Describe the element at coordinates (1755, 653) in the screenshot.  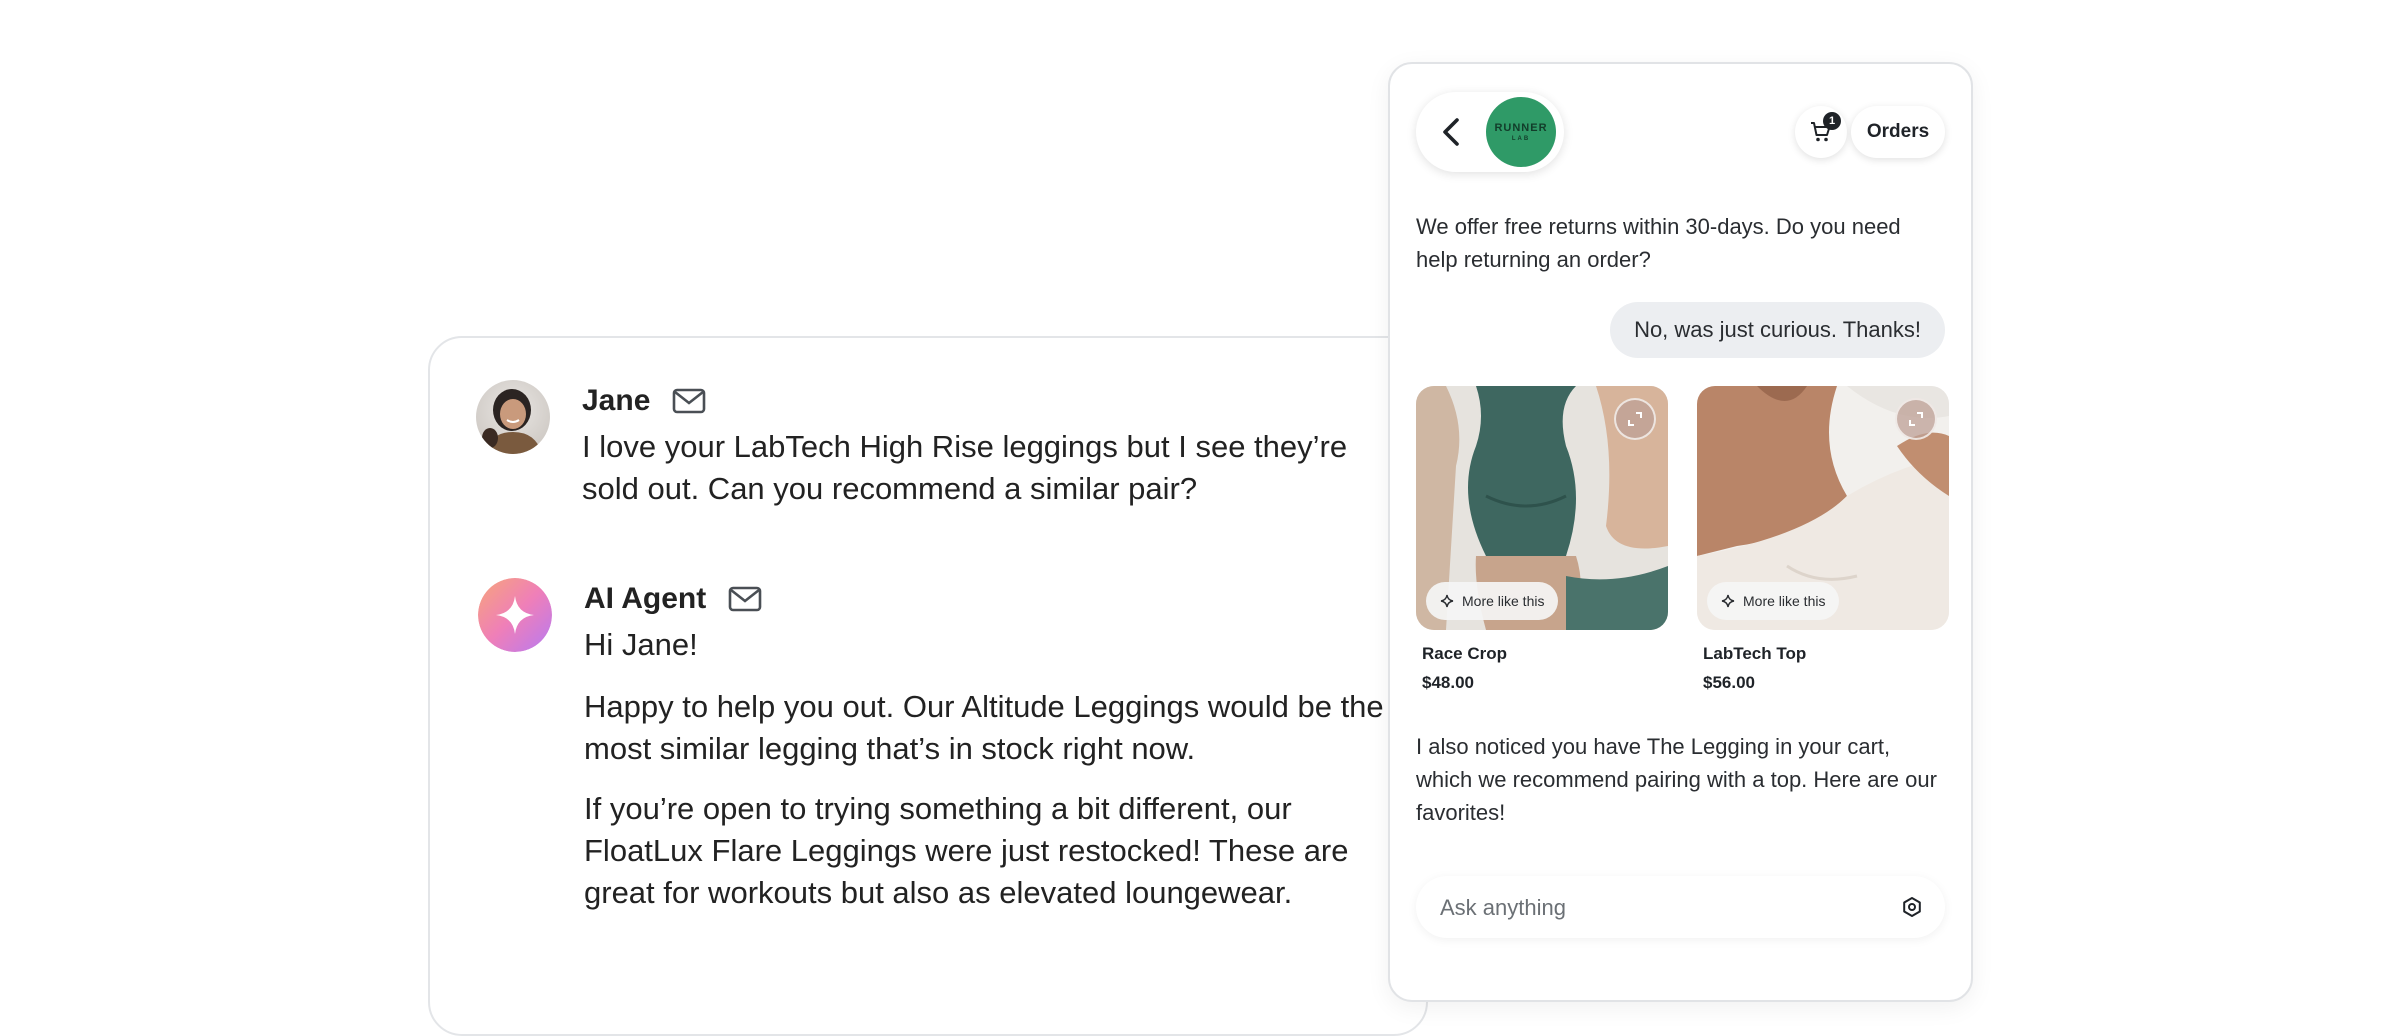
I see `product-name: LabTech Top` at that location.